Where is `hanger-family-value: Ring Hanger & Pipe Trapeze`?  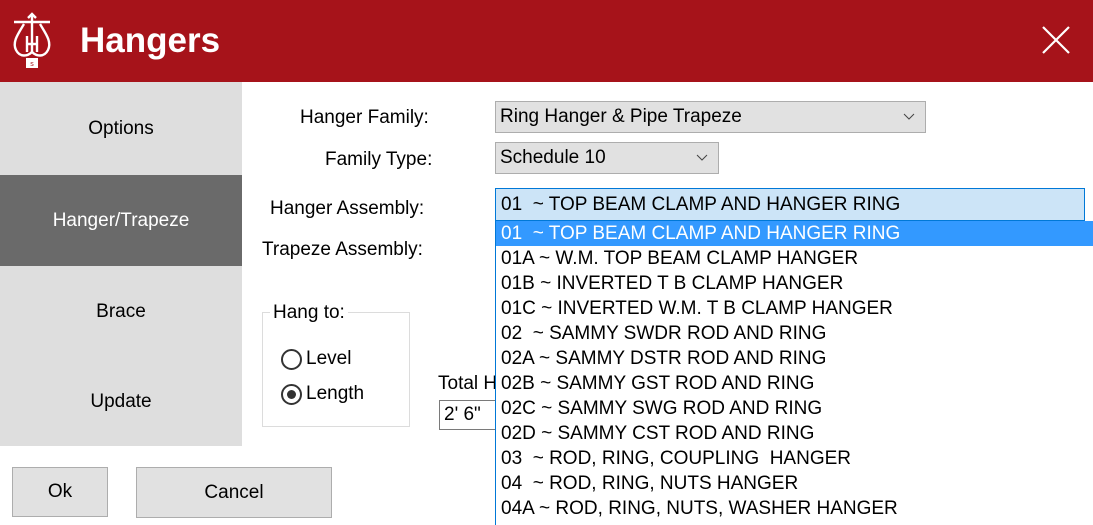 hanger-family-value: Ring Hanger & Pipe Trapeze is located at coordinates (621, 116).